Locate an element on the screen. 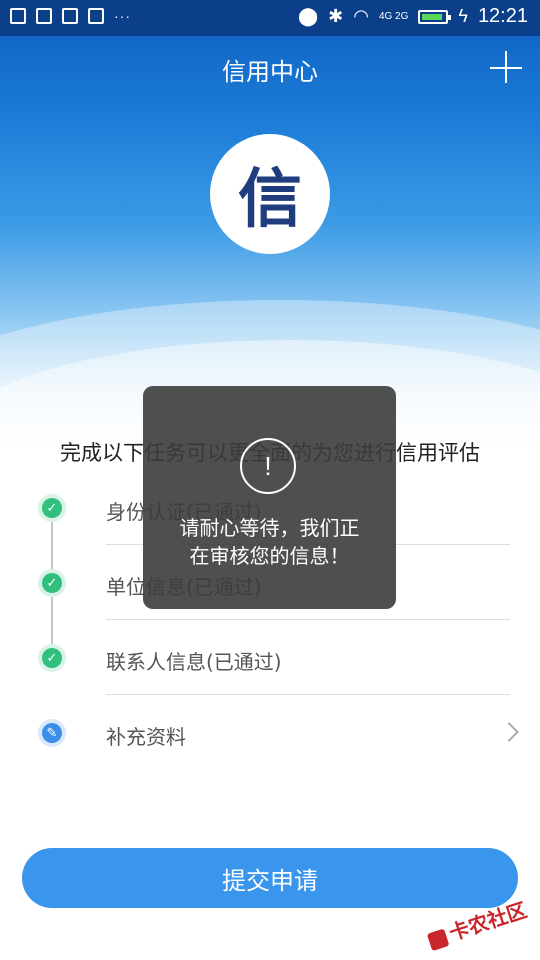 The width and height of the screenshot is (540, 960). message-icon is located at coordinates (70, 16).